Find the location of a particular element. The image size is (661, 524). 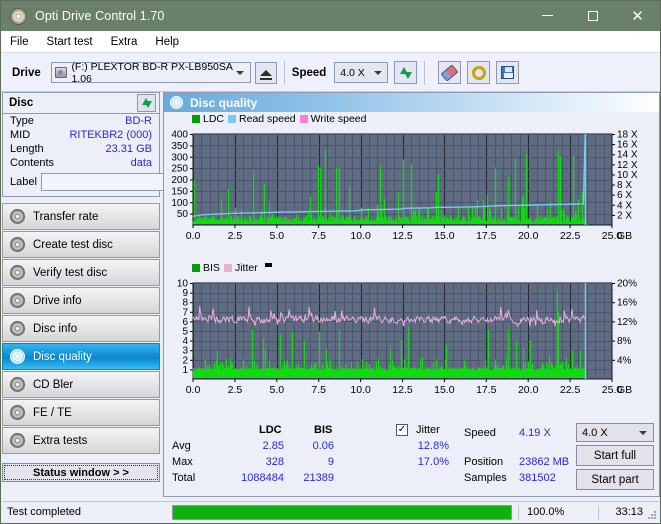

svg-text: 3 is located at coordinates (185, 351).